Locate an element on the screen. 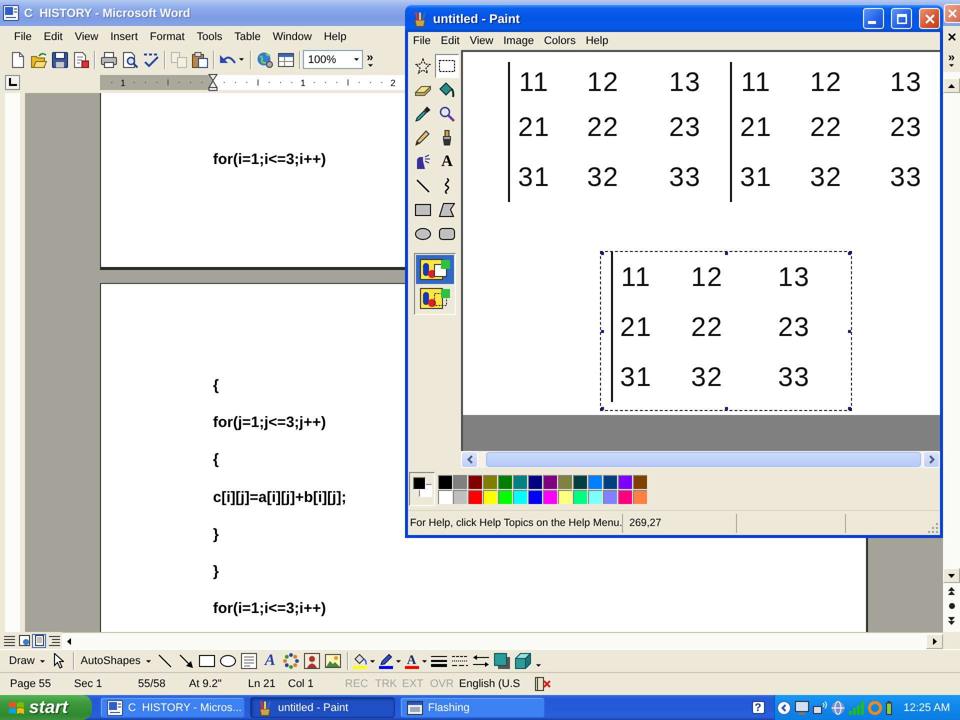 This screenshot has height=720, width=960. text-box-button is located at coordinates (249, 661).